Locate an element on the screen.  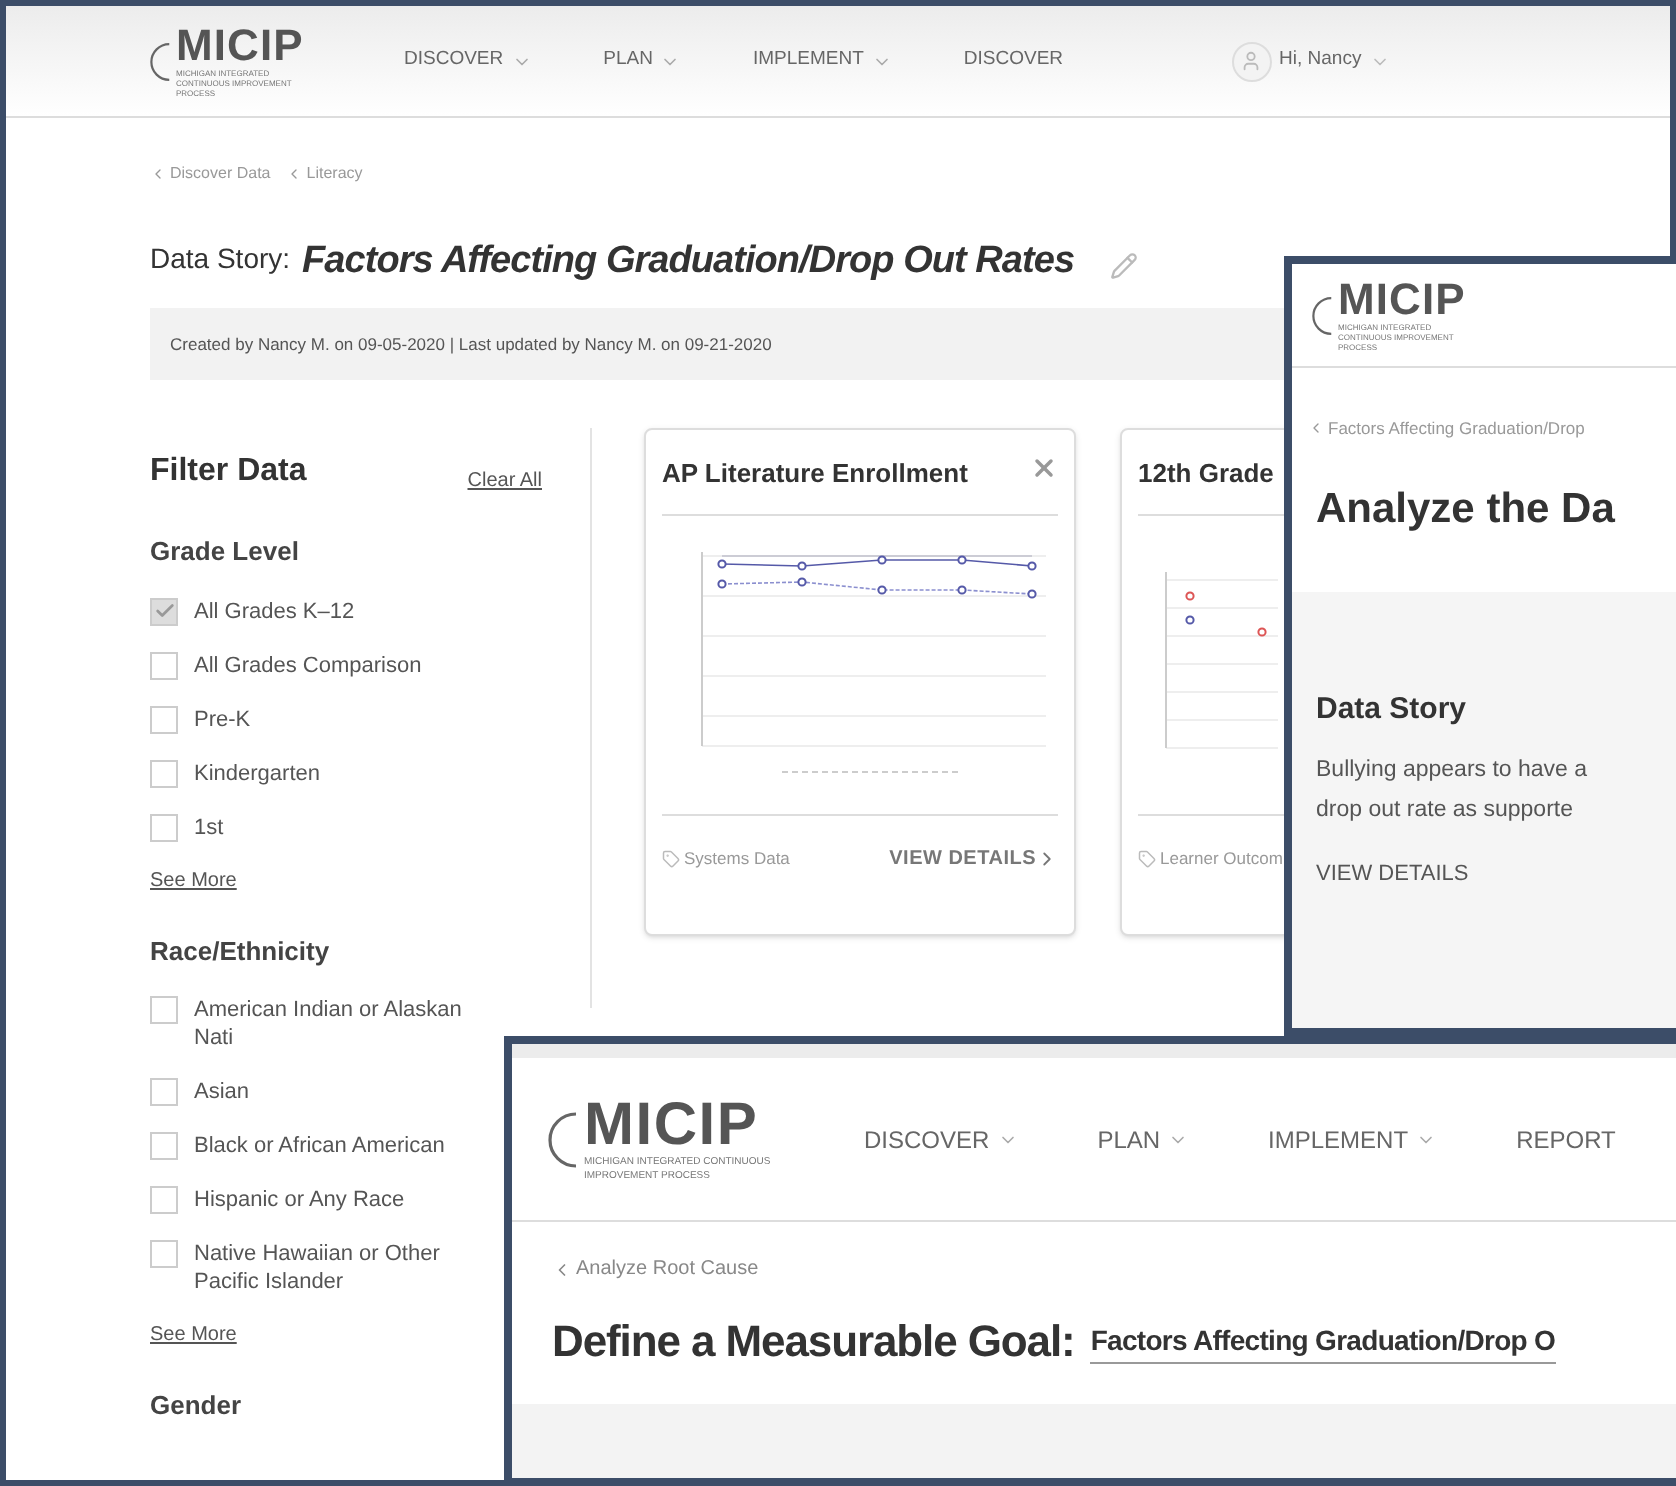
filter-heading: Filter Data is located at coordinates (228, 472).